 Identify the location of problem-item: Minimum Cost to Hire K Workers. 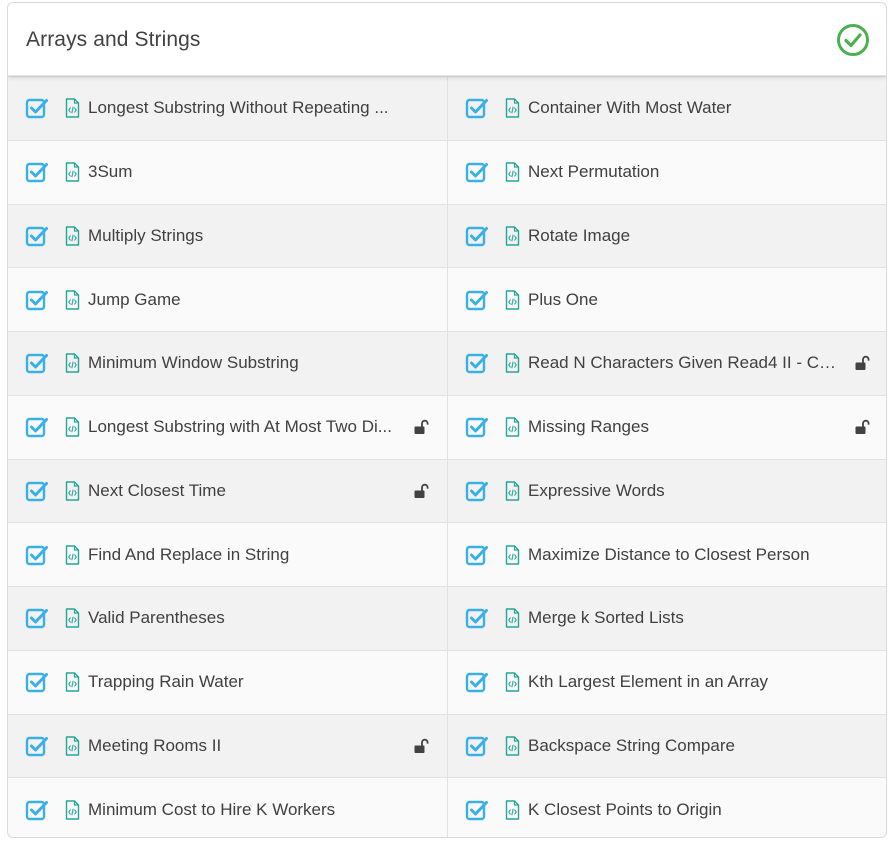
(228, 807).